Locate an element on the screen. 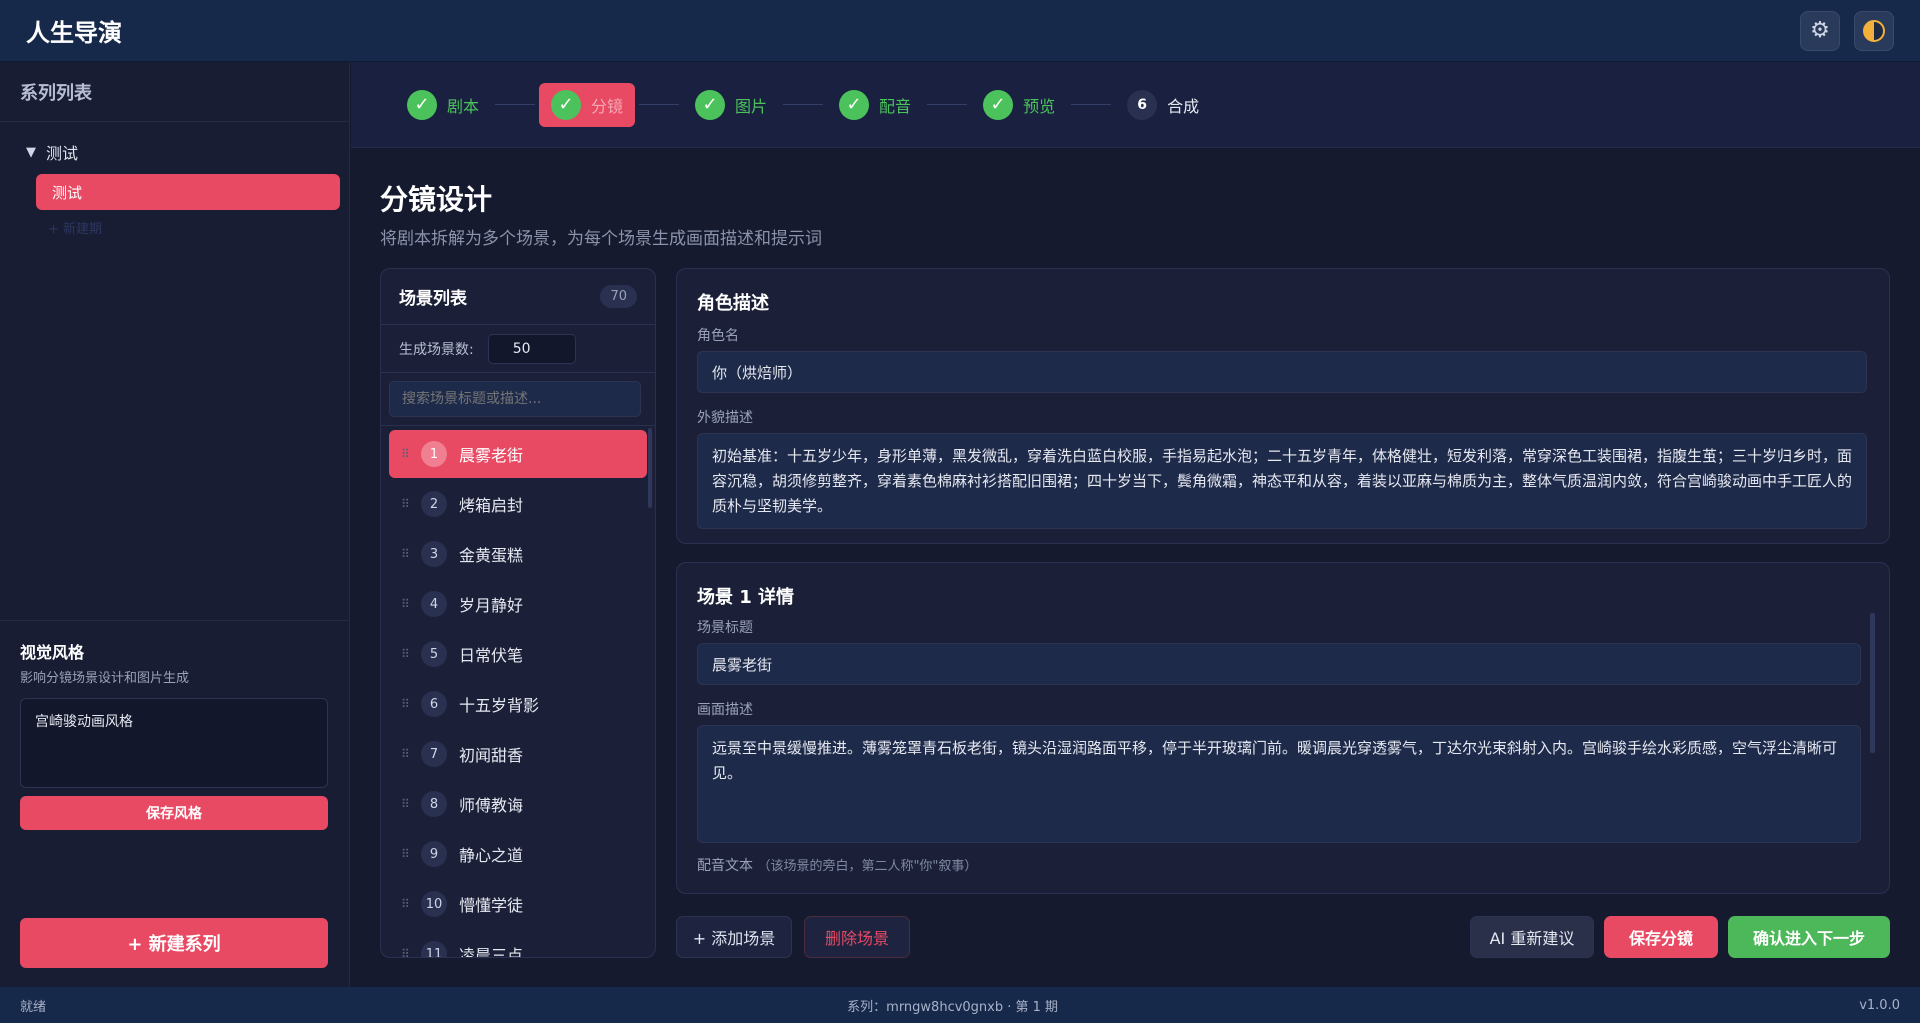 Image resolution: width=1920 pixels, height=1023 pixels. scene-item: ⠿ 2 烤箱启封 is located at coordinates (518, 504).